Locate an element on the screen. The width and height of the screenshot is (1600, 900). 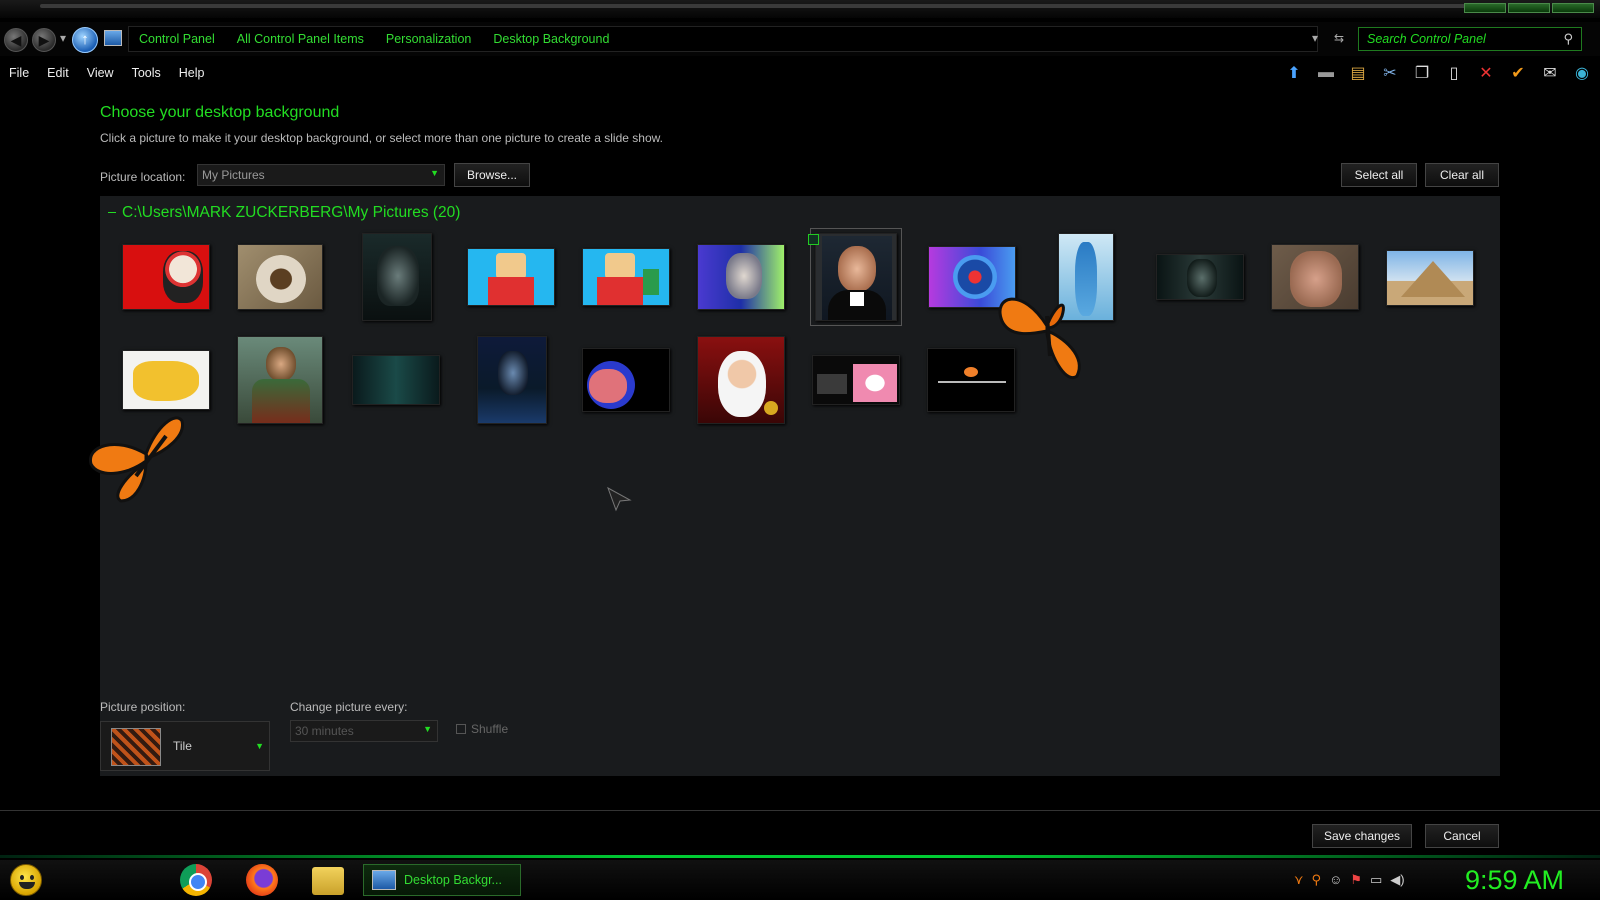
morbius-poster-2-image is located at coordinates (512, 380).